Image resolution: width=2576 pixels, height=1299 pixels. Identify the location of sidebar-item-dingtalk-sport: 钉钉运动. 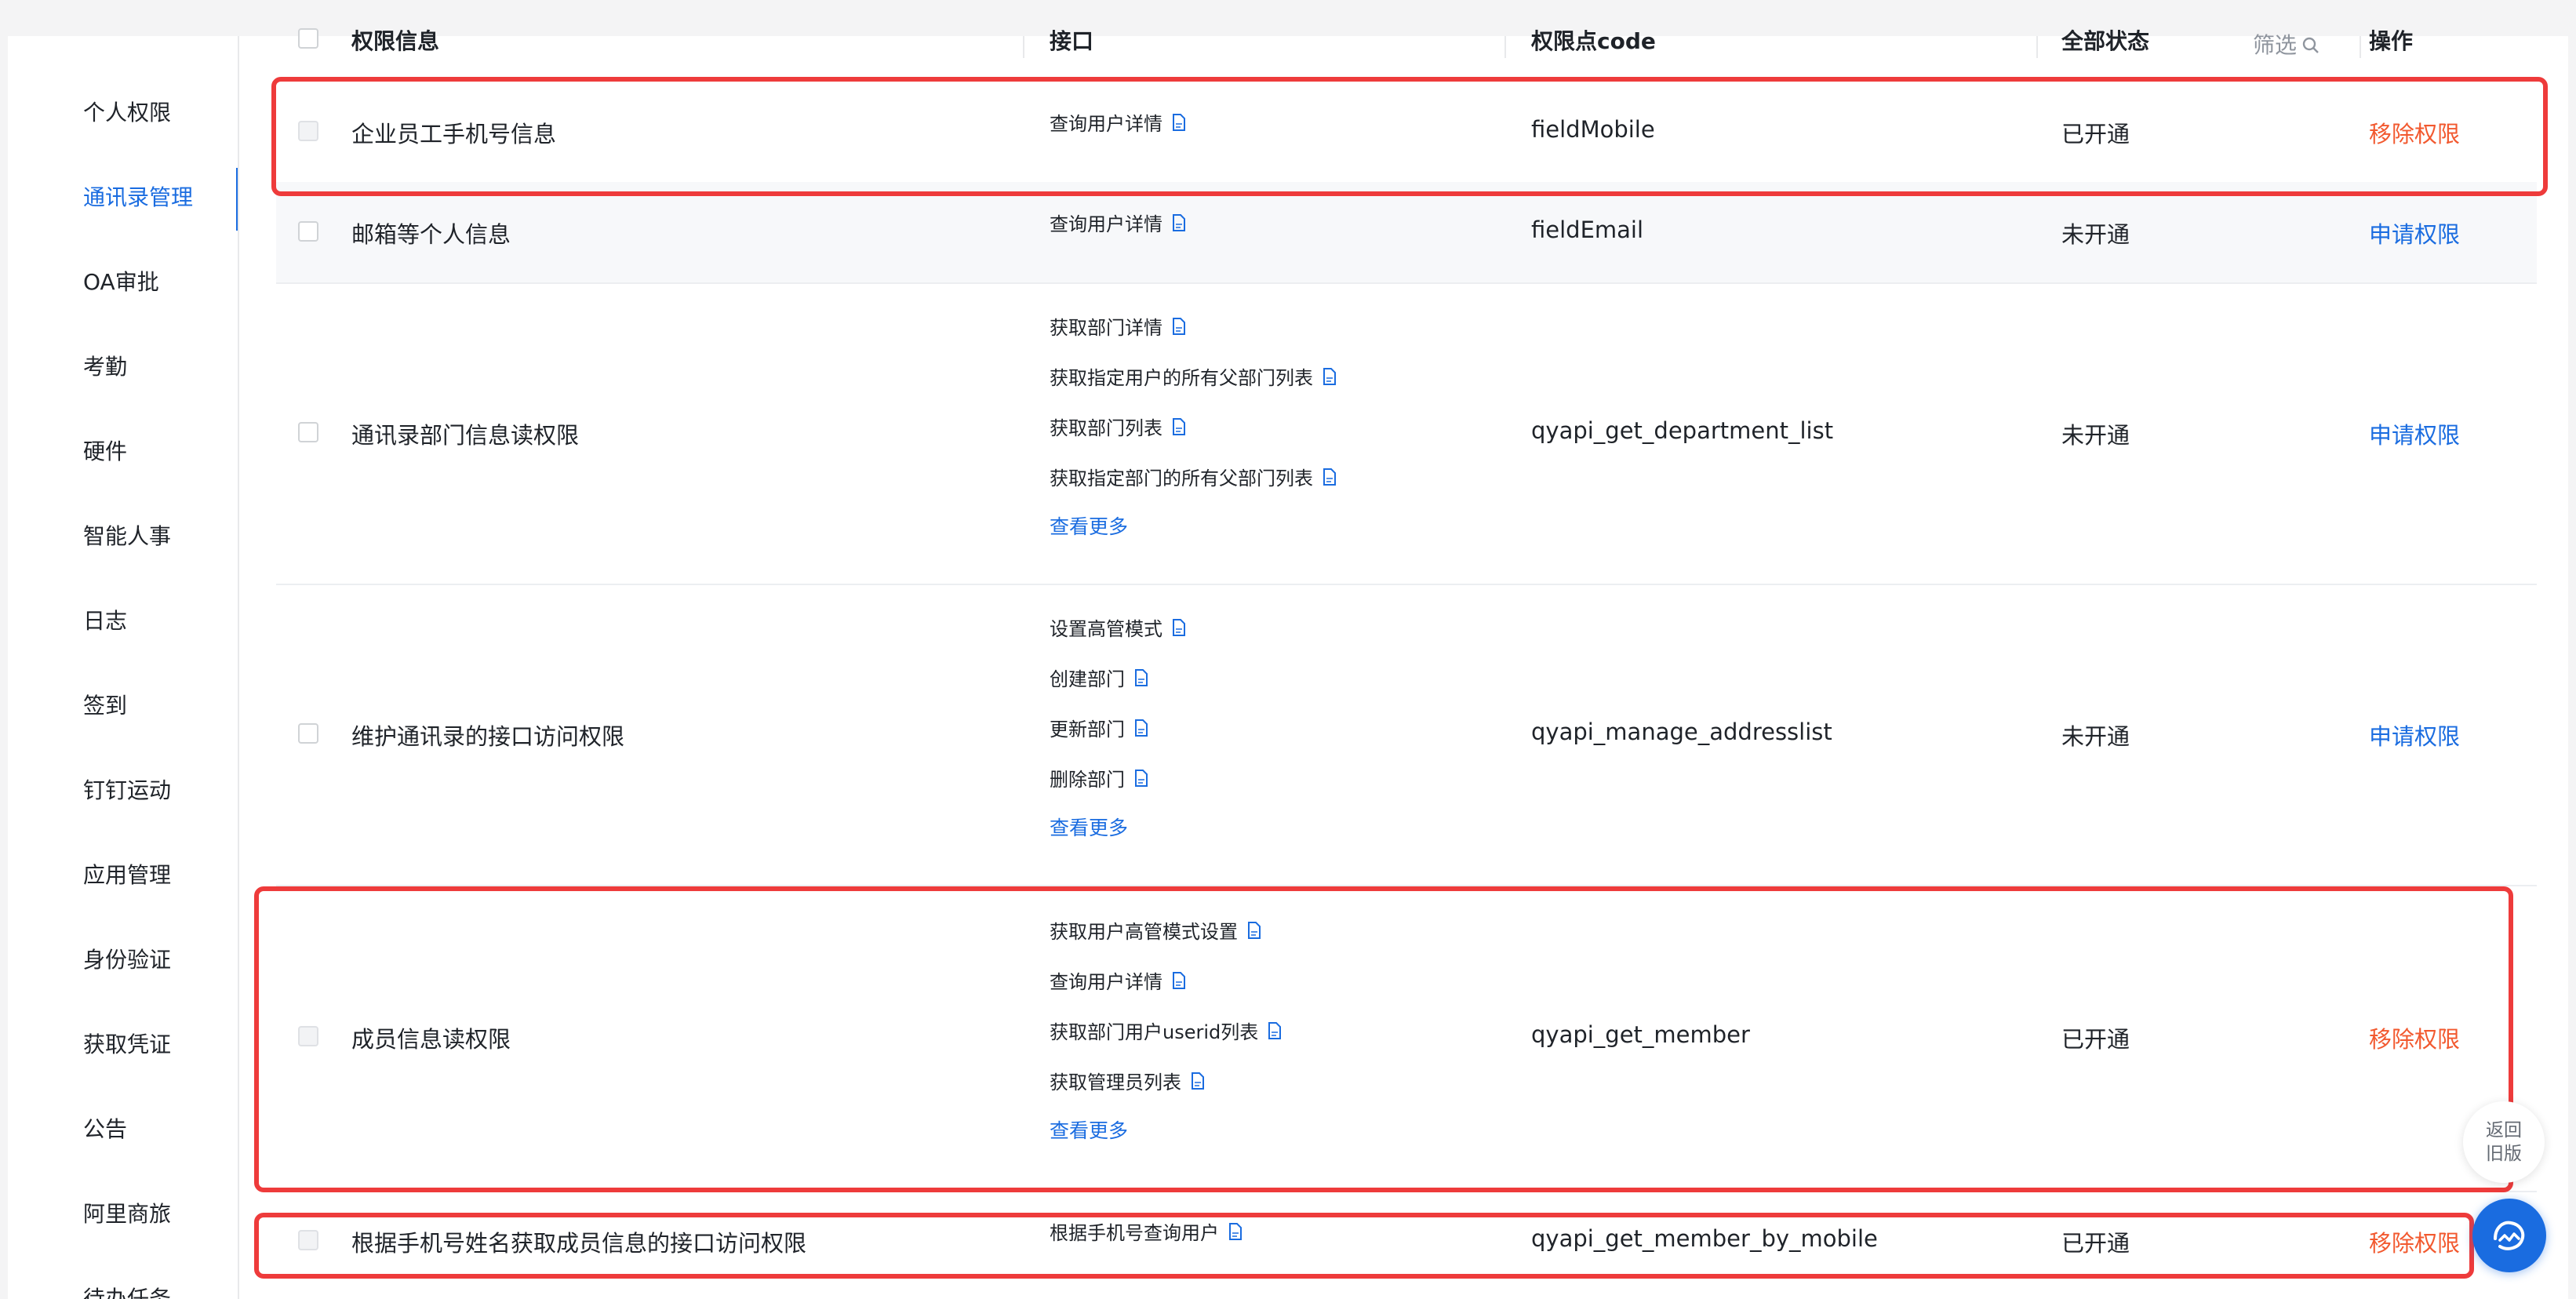
(127, 790).